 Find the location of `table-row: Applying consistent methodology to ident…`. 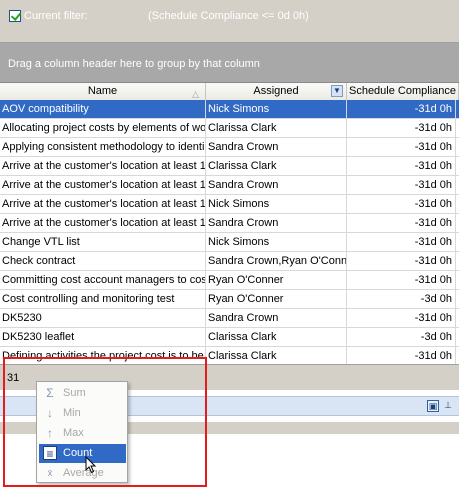

table-row: Applying consistent methodology to ident… is located at coordinates (229, 147).